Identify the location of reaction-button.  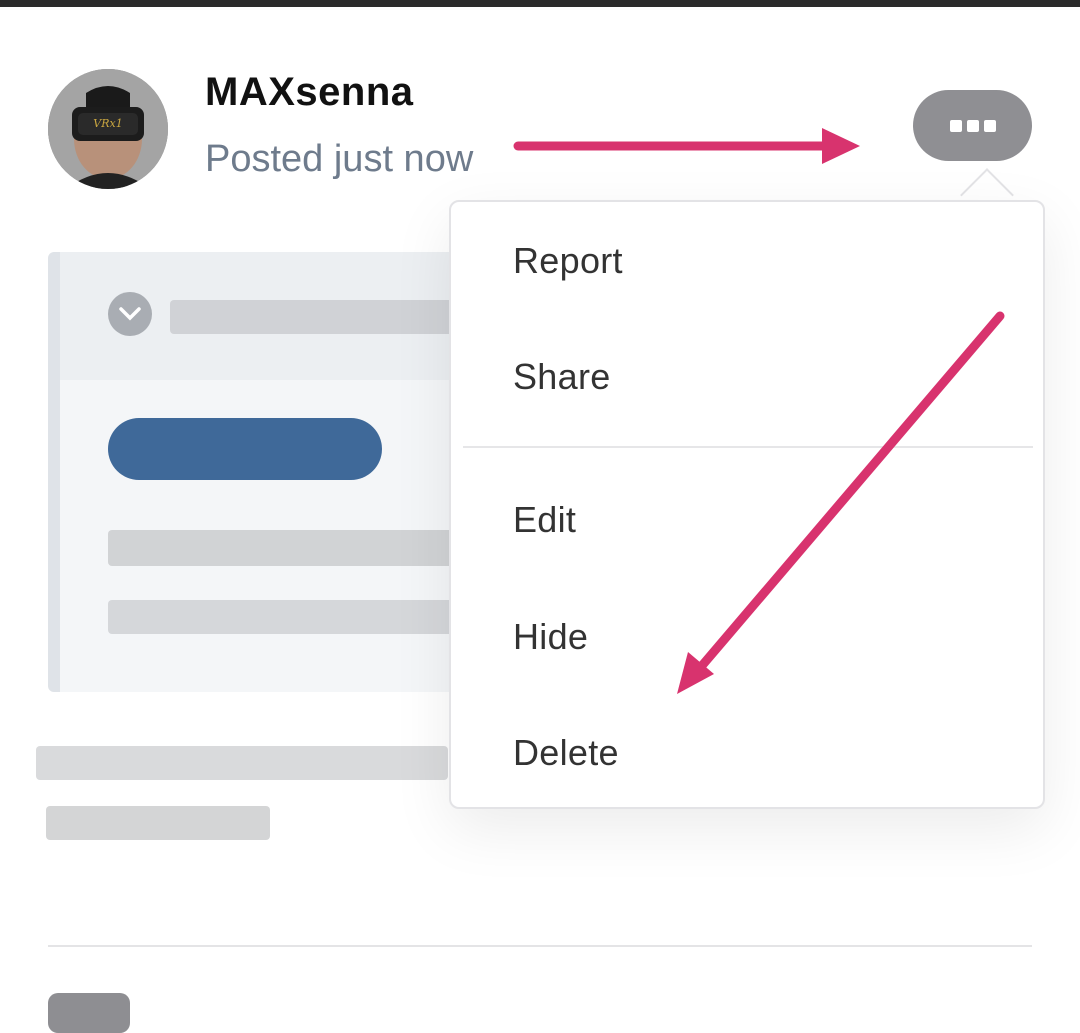
(89, 1013).